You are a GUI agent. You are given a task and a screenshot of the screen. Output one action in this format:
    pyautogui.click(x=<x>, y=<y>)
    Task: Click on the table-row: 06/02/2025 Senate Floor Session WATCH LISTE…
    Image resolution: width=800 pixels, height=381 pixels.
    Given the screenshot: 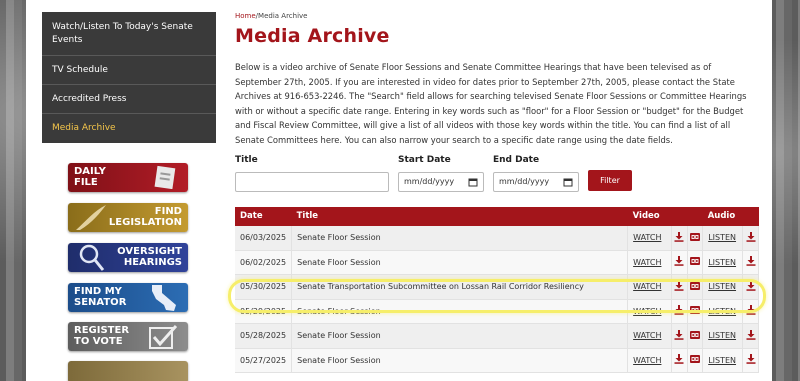 What is the action you would take?
    pyautogui.click(x=497, y=263)
    